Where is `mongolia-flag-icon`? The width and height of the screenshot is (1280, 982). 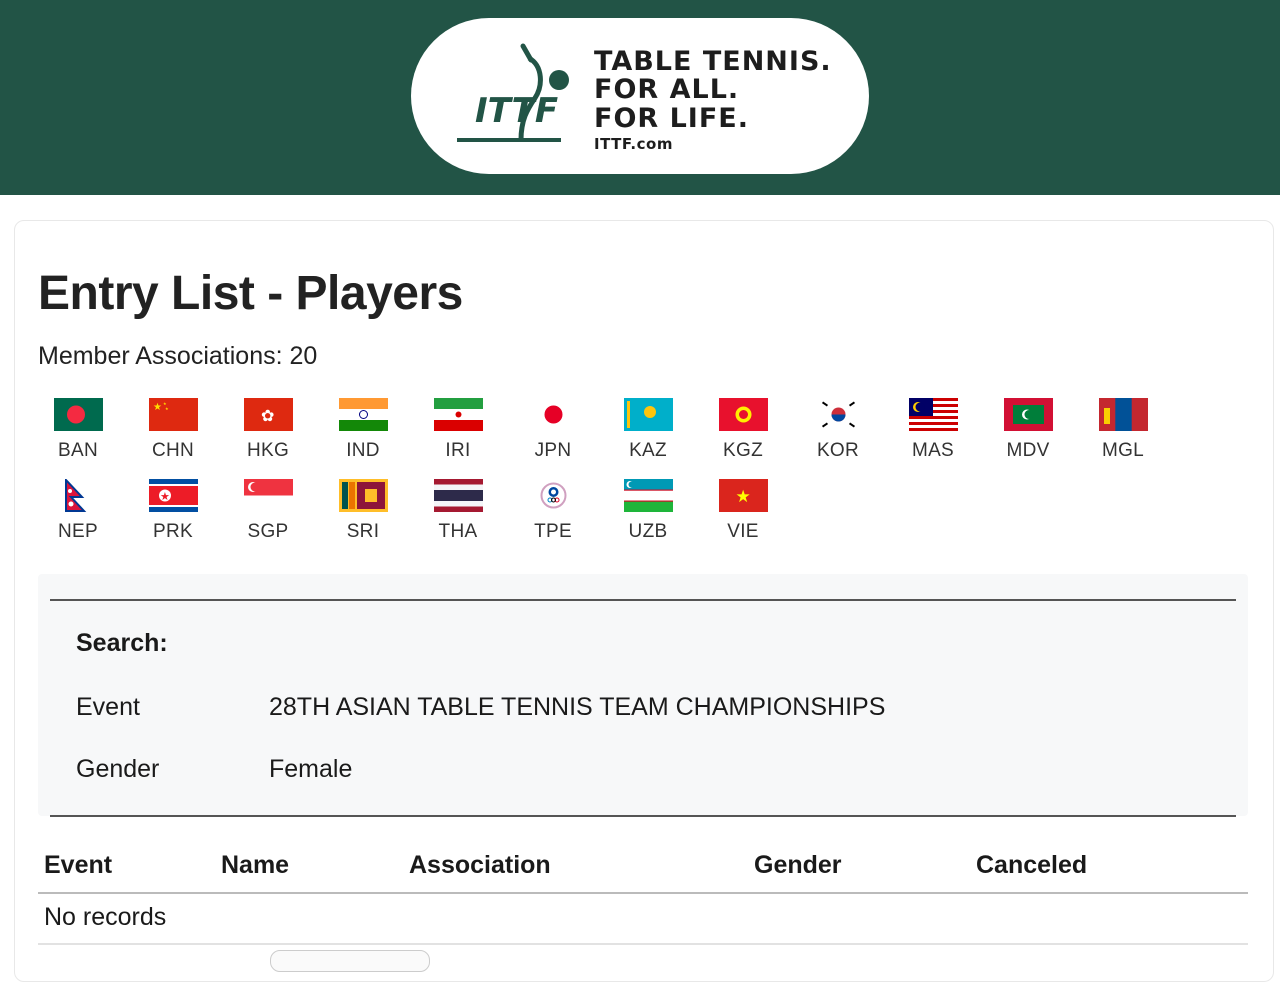
mongolia-flag-icon is located at coordinates (1123, 414).